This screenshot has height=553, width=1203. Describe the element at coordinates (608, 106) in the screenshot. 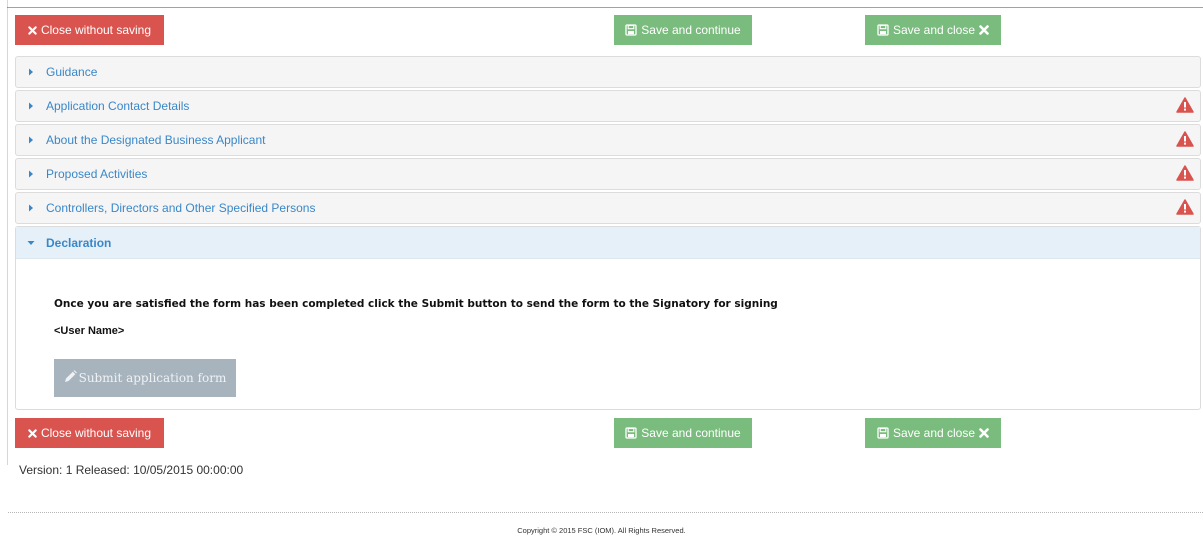

I see `section-application-contact-details: Application Contact Details` at that location.